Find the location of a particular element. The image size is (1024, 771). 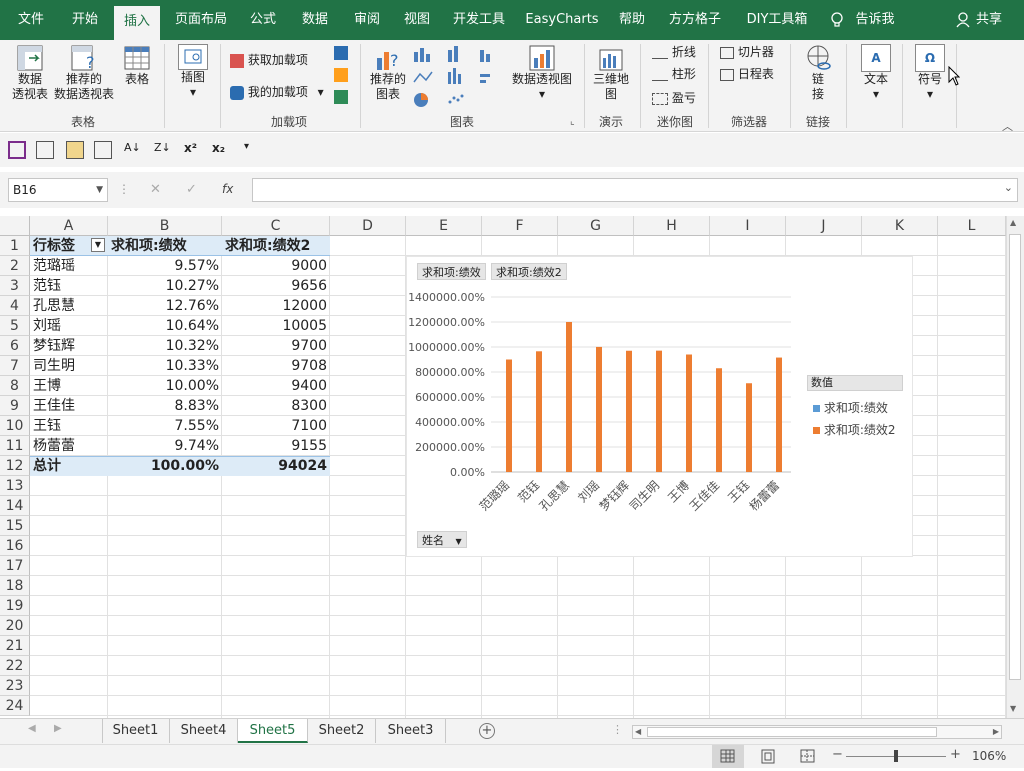

pivot-value-cell: 9.74% is located at coordinates (165, 446).